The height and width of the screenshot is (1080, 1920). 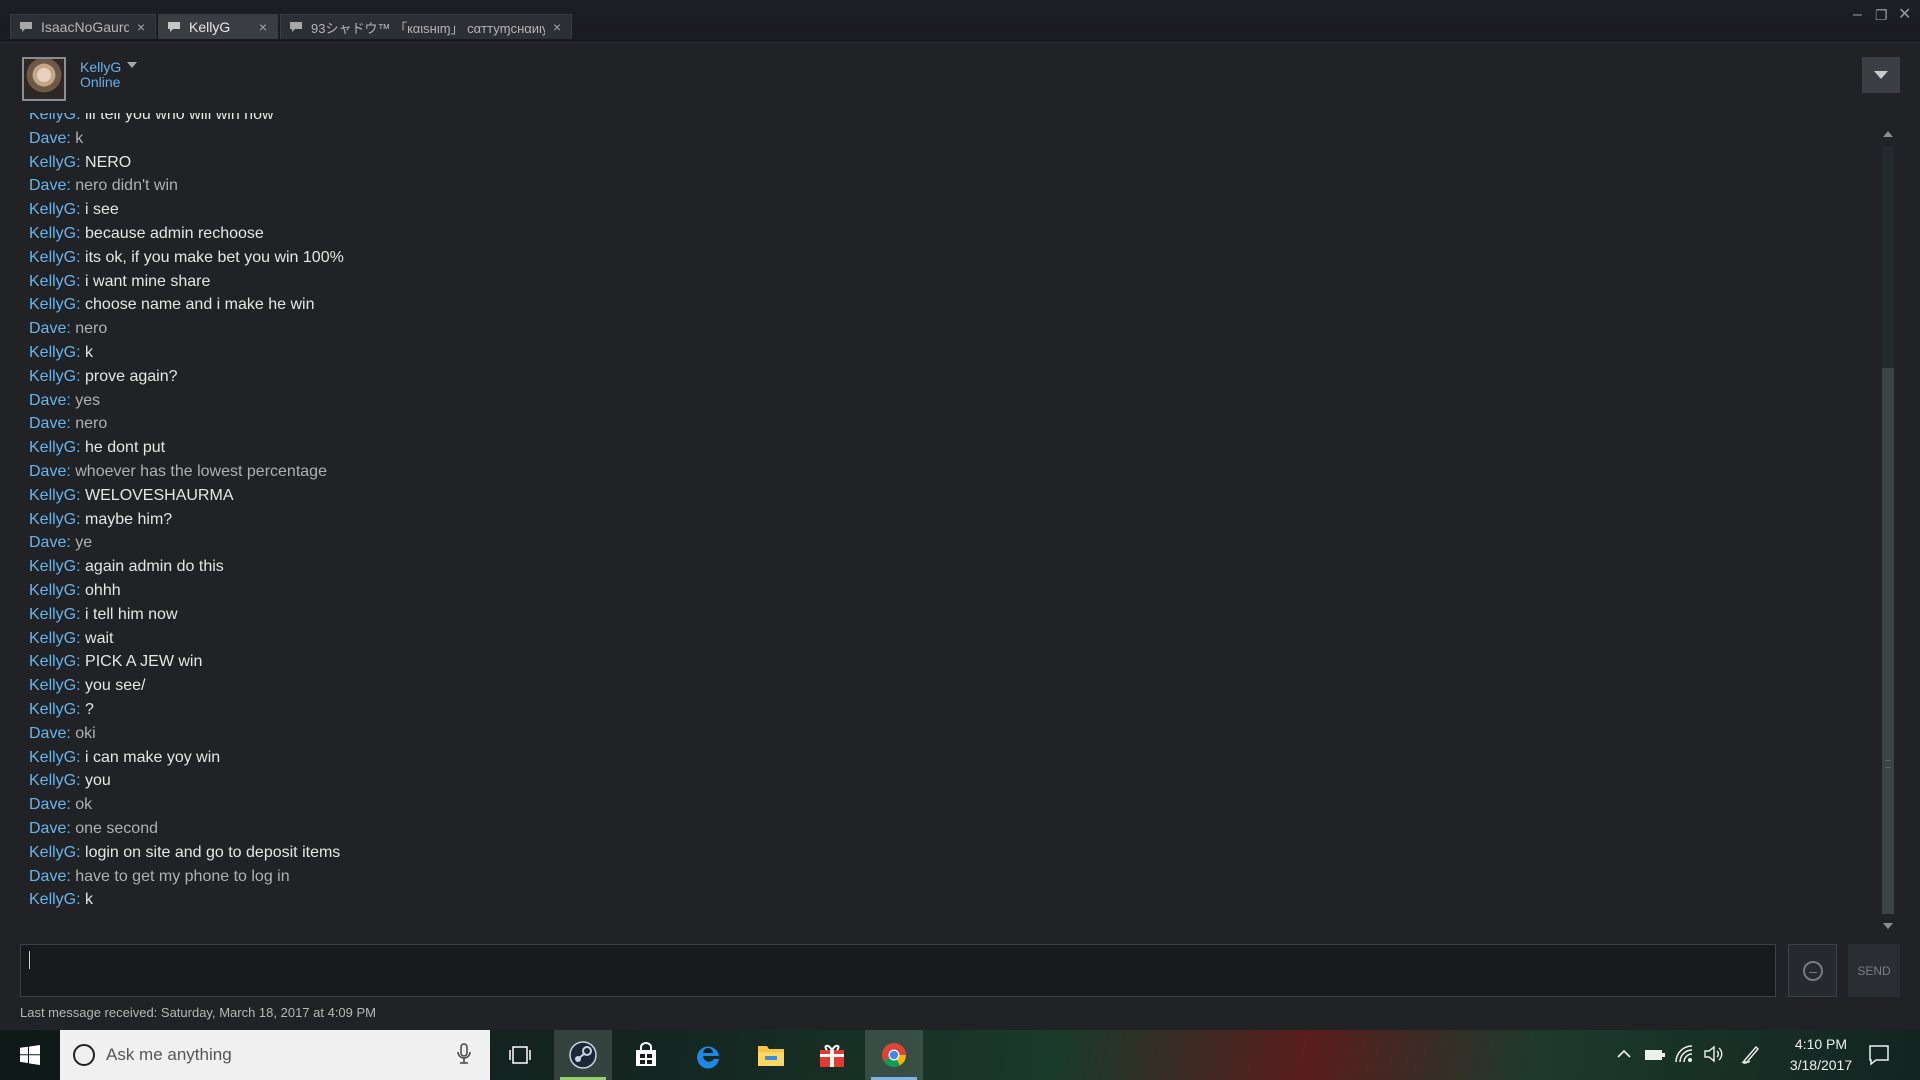 I want to click on message-text: its ok, if you make bet you win 100%, so click(x=214, y=257).